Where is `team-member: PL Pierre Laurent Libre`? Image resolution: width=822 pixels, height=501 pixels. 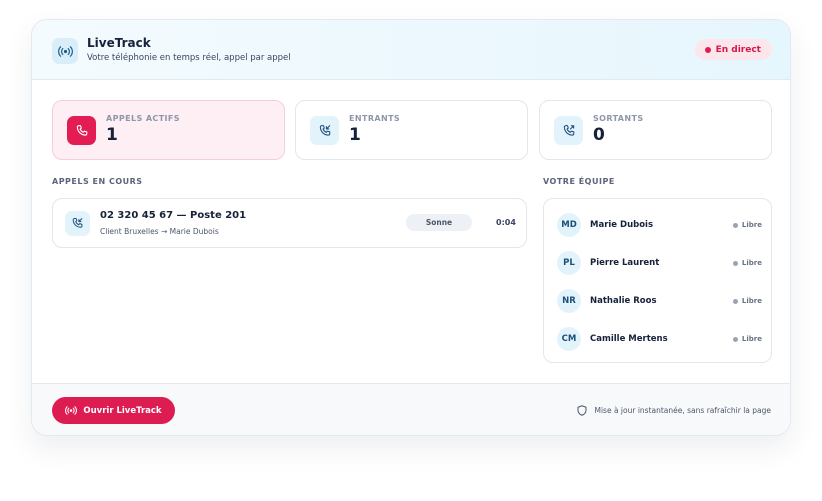 team-member: PL Pierre Laurent Libre is located at coordinates (659, 263).